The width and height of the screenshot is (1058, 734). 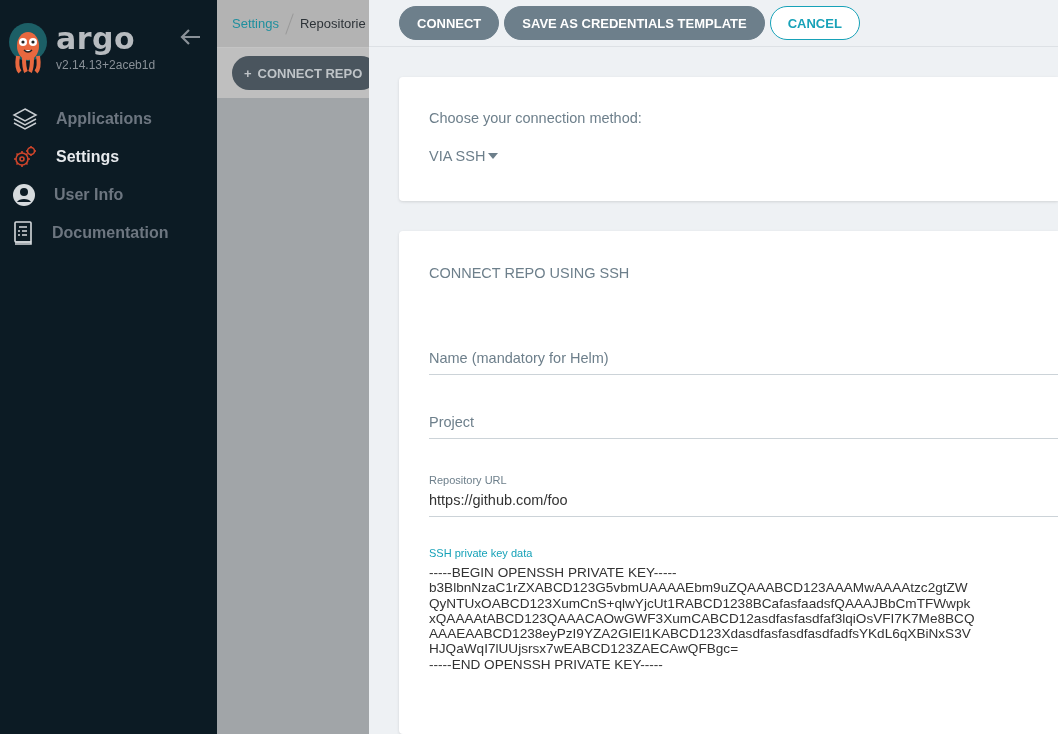 What do you see at coordinates (634, 23) in the screenshot?
I see `action-button: SAVE AS CREDENTIALS TEMPLATE` at bounding box center [634, 23].